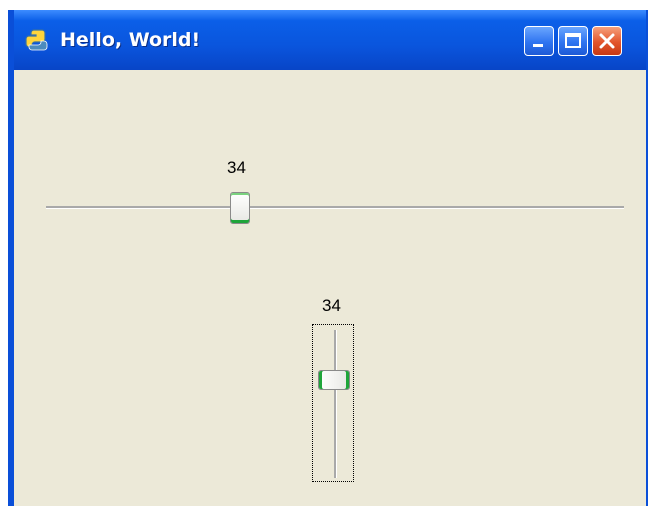  Describe the element at coordinates (236, 167) in the screenshot. I see `horizontal-slider-value: 34` at that location.